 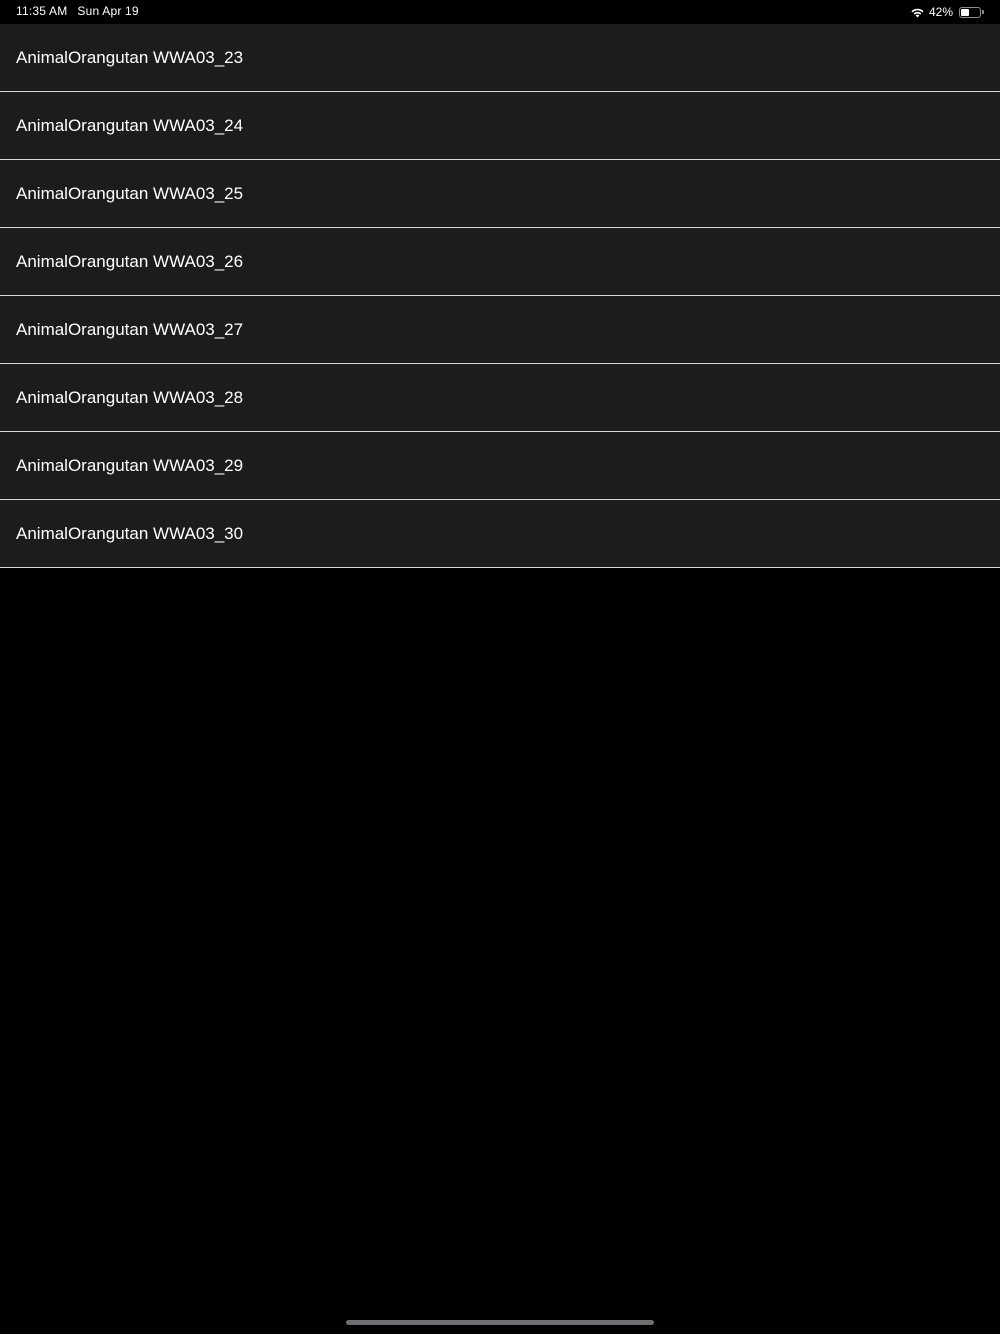 What do you see at coordinates (130, 397) in the screenshot?
I see `list-item-label: AnimalOrangutan WWA03_28` at bounding box center [130, 397].